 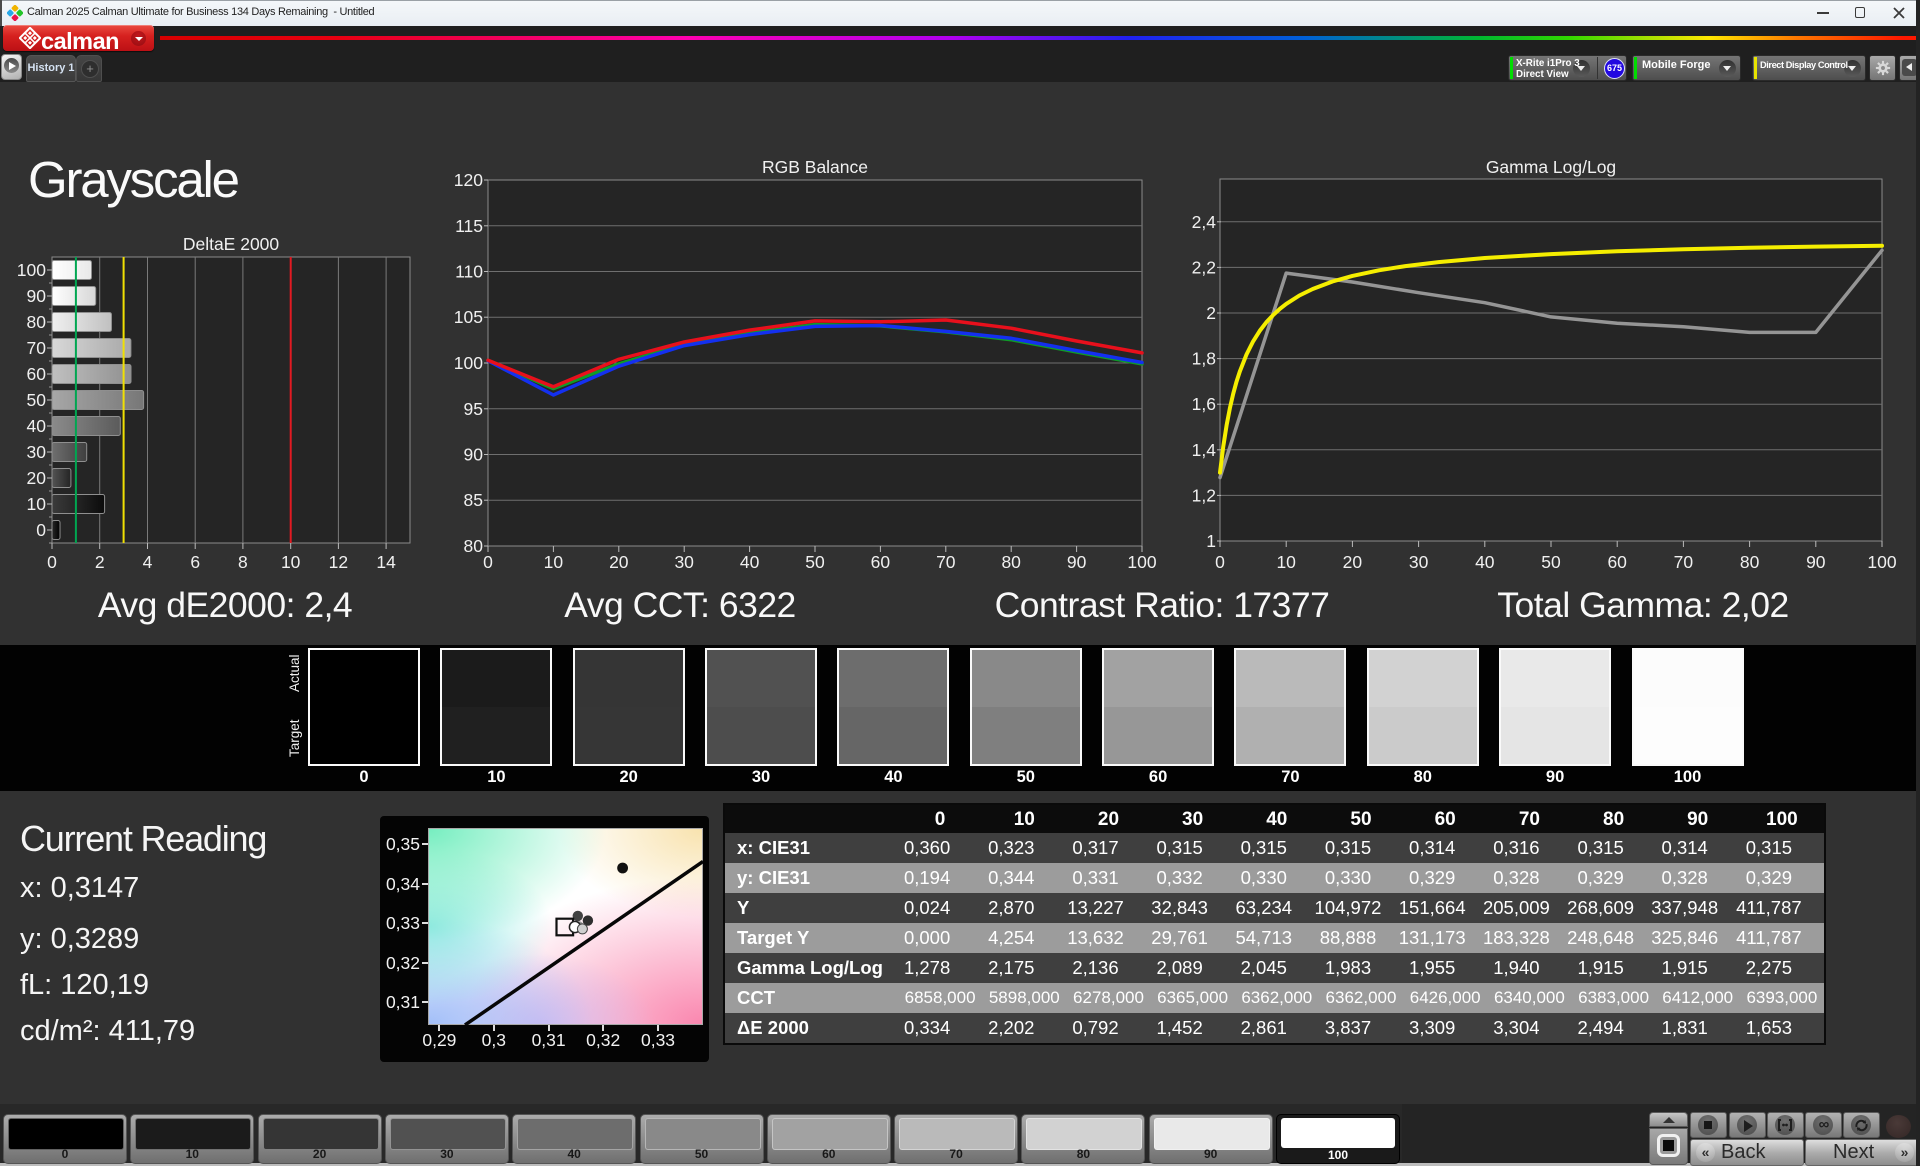 I want to click on svg-text: 8, so click(x=243, y=562).